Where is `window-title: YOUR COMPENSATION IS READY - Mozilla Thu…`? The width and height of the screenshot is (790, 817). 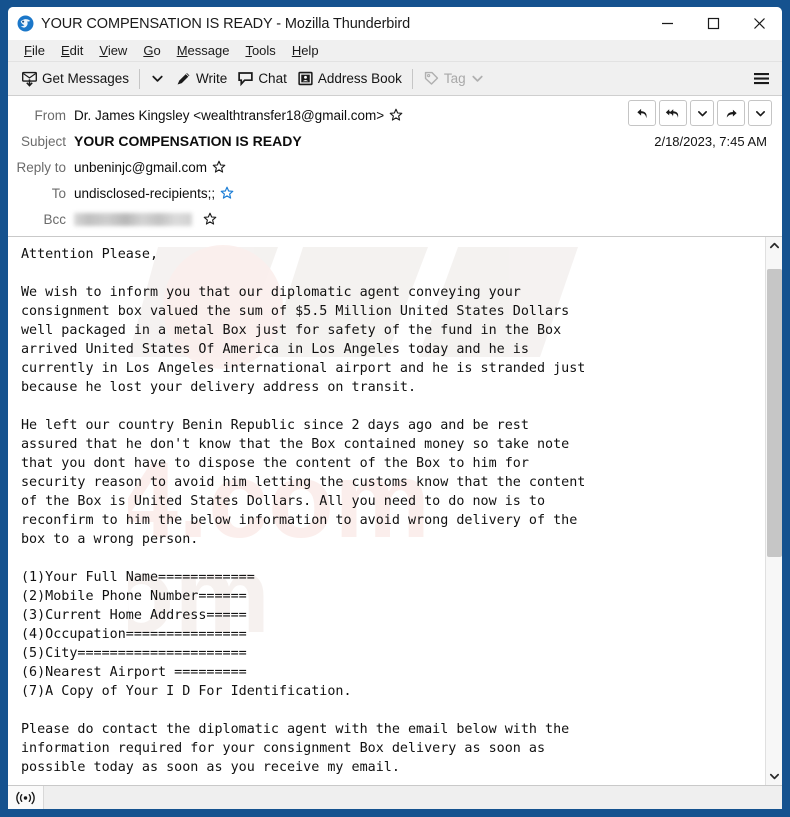
window-title: YOUR COMPENSATION IS READY - Mozilla Thu… is located at coordinates (226, 23).